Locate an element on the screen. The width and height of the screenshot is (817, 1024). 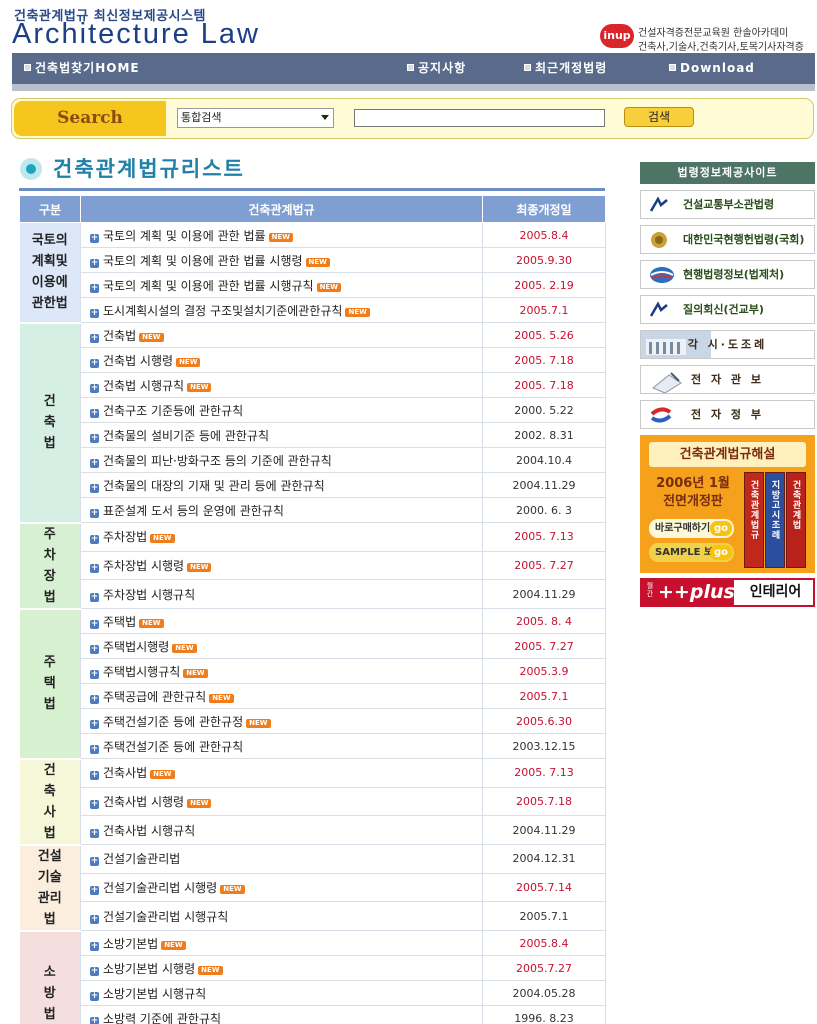
law-link: + 소방기본법 NEW is located at coordinates (281, 943).